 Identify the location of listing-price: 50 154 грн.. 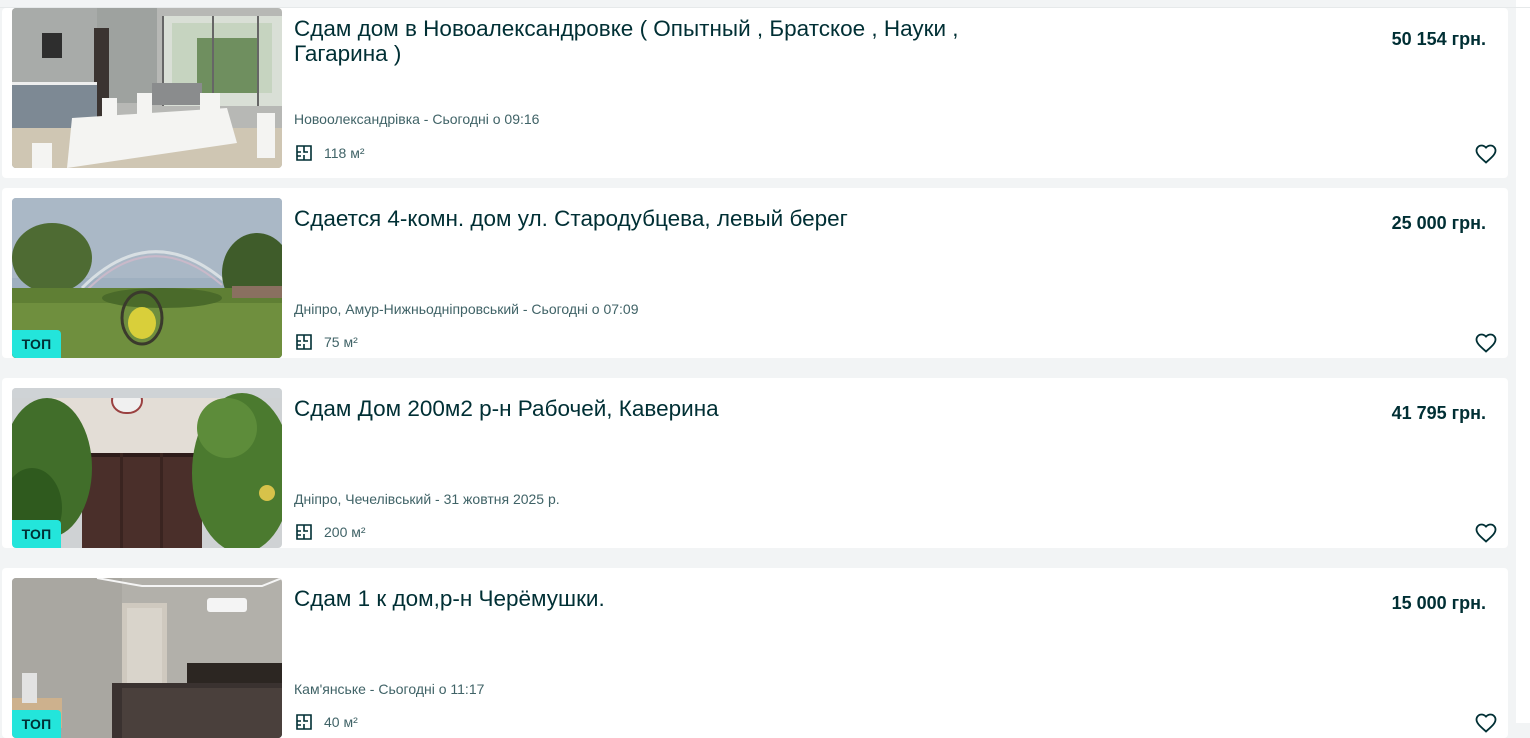
(1438, 39).